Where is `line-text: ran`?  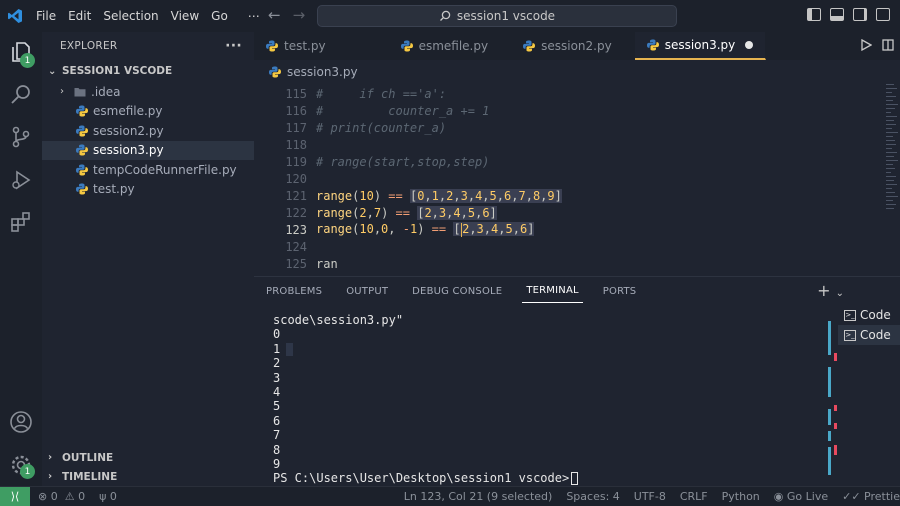 line-text: ran is located at coordinates (327, 263).